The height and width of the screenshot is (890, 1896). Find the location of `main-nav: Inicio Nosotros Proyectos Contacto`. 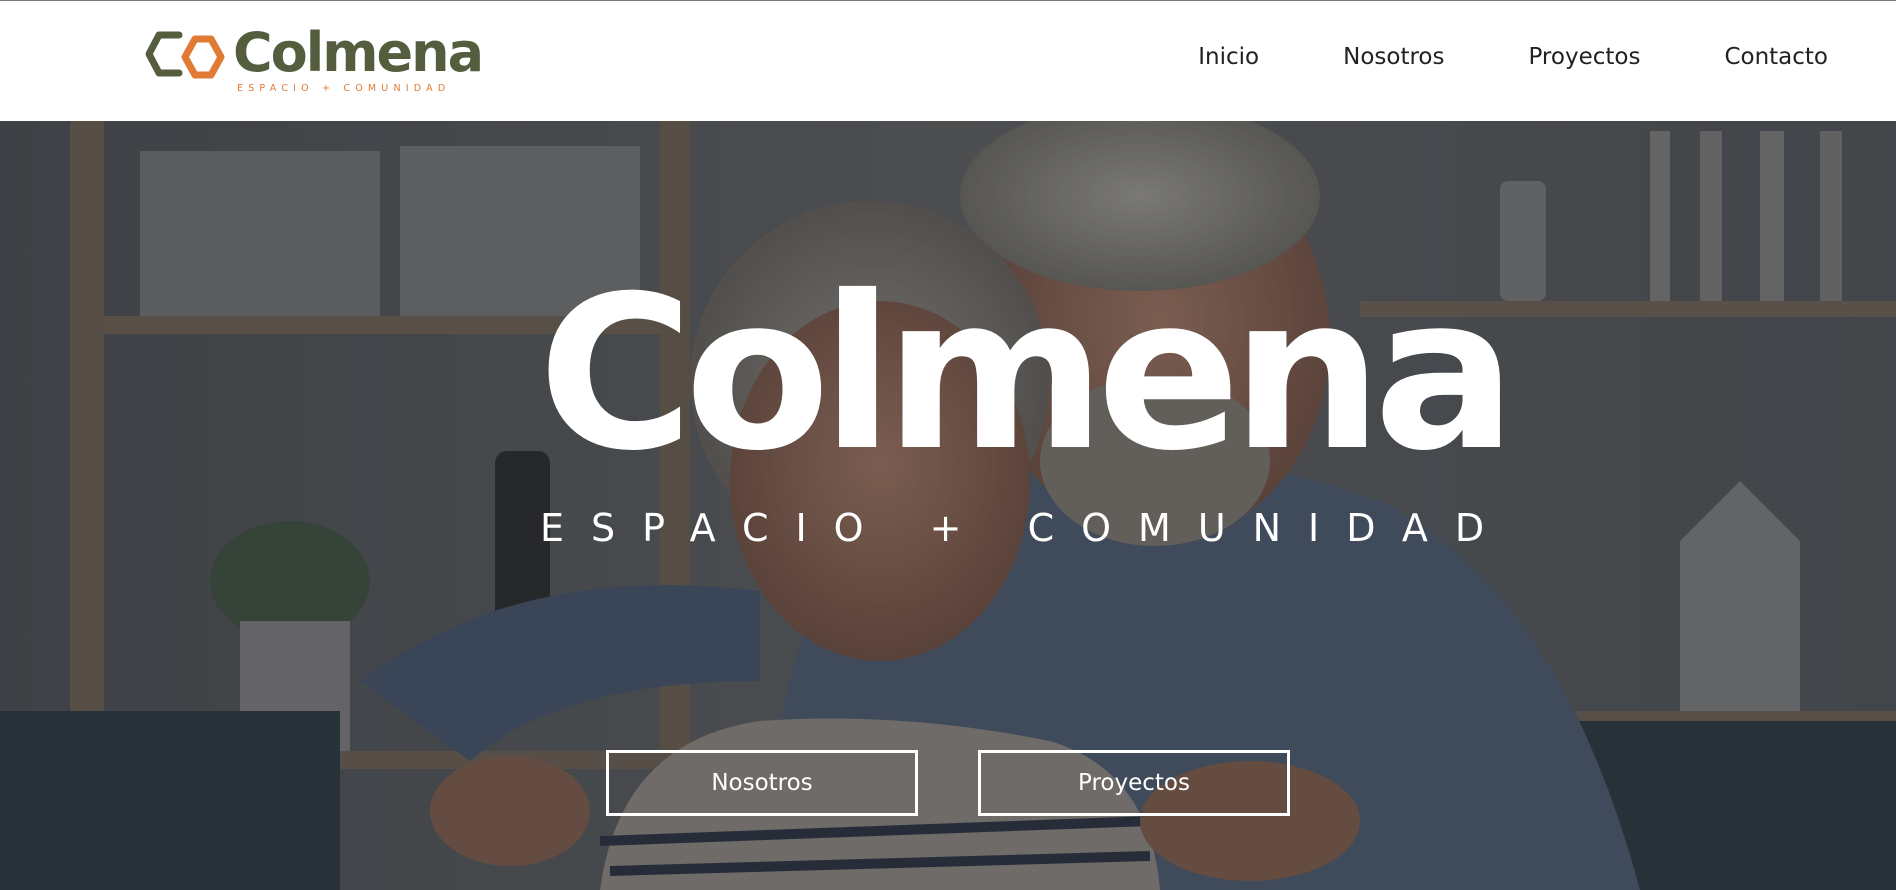

main-nav: Inicio Nosotros Proyectos Contacto is located at coordinates (1513, 57).